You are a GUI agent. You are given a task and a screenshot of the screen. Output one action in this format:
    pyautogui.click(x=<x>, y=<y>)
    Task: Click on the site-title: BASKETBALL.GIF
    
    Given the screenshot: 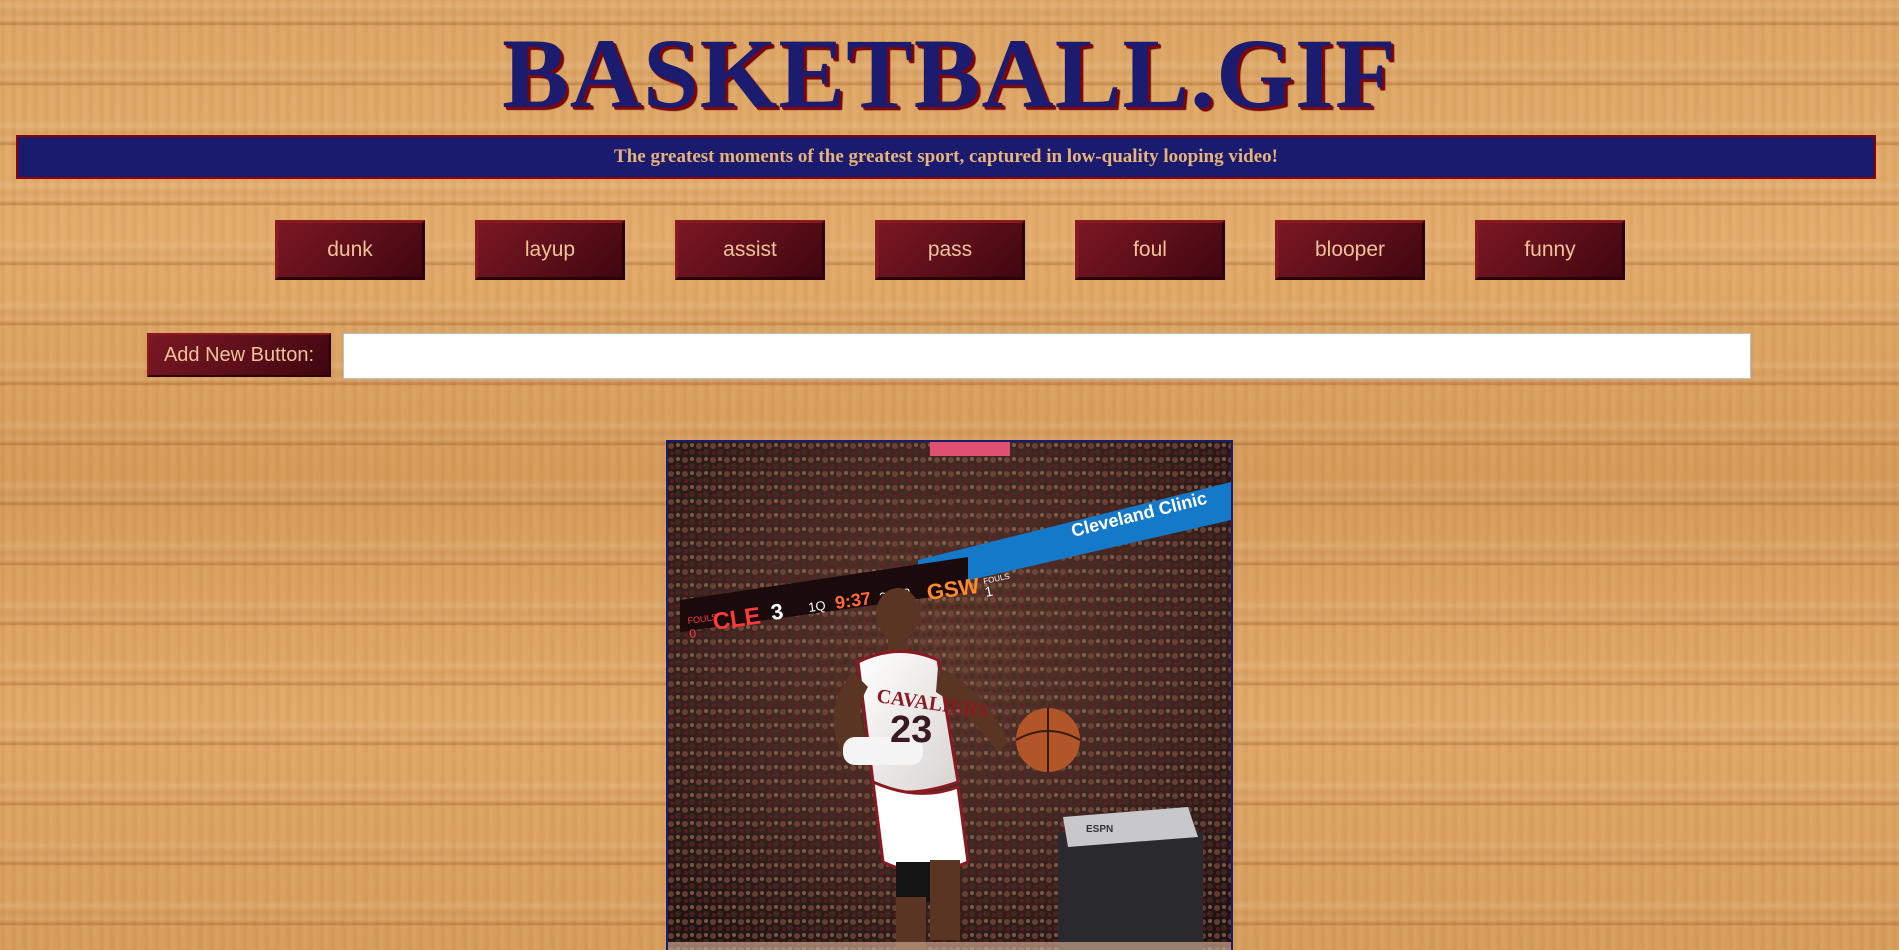 What is the action you would take?
    pyautogui.click(x=949, y=73)
    